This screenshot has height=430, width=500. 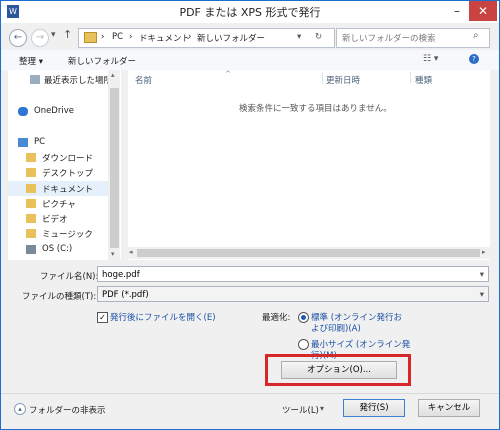 What do you see at coordinates (457, 11) in the screenshot?
I see `minimize-icon: –` at bounding box center [457, 11].